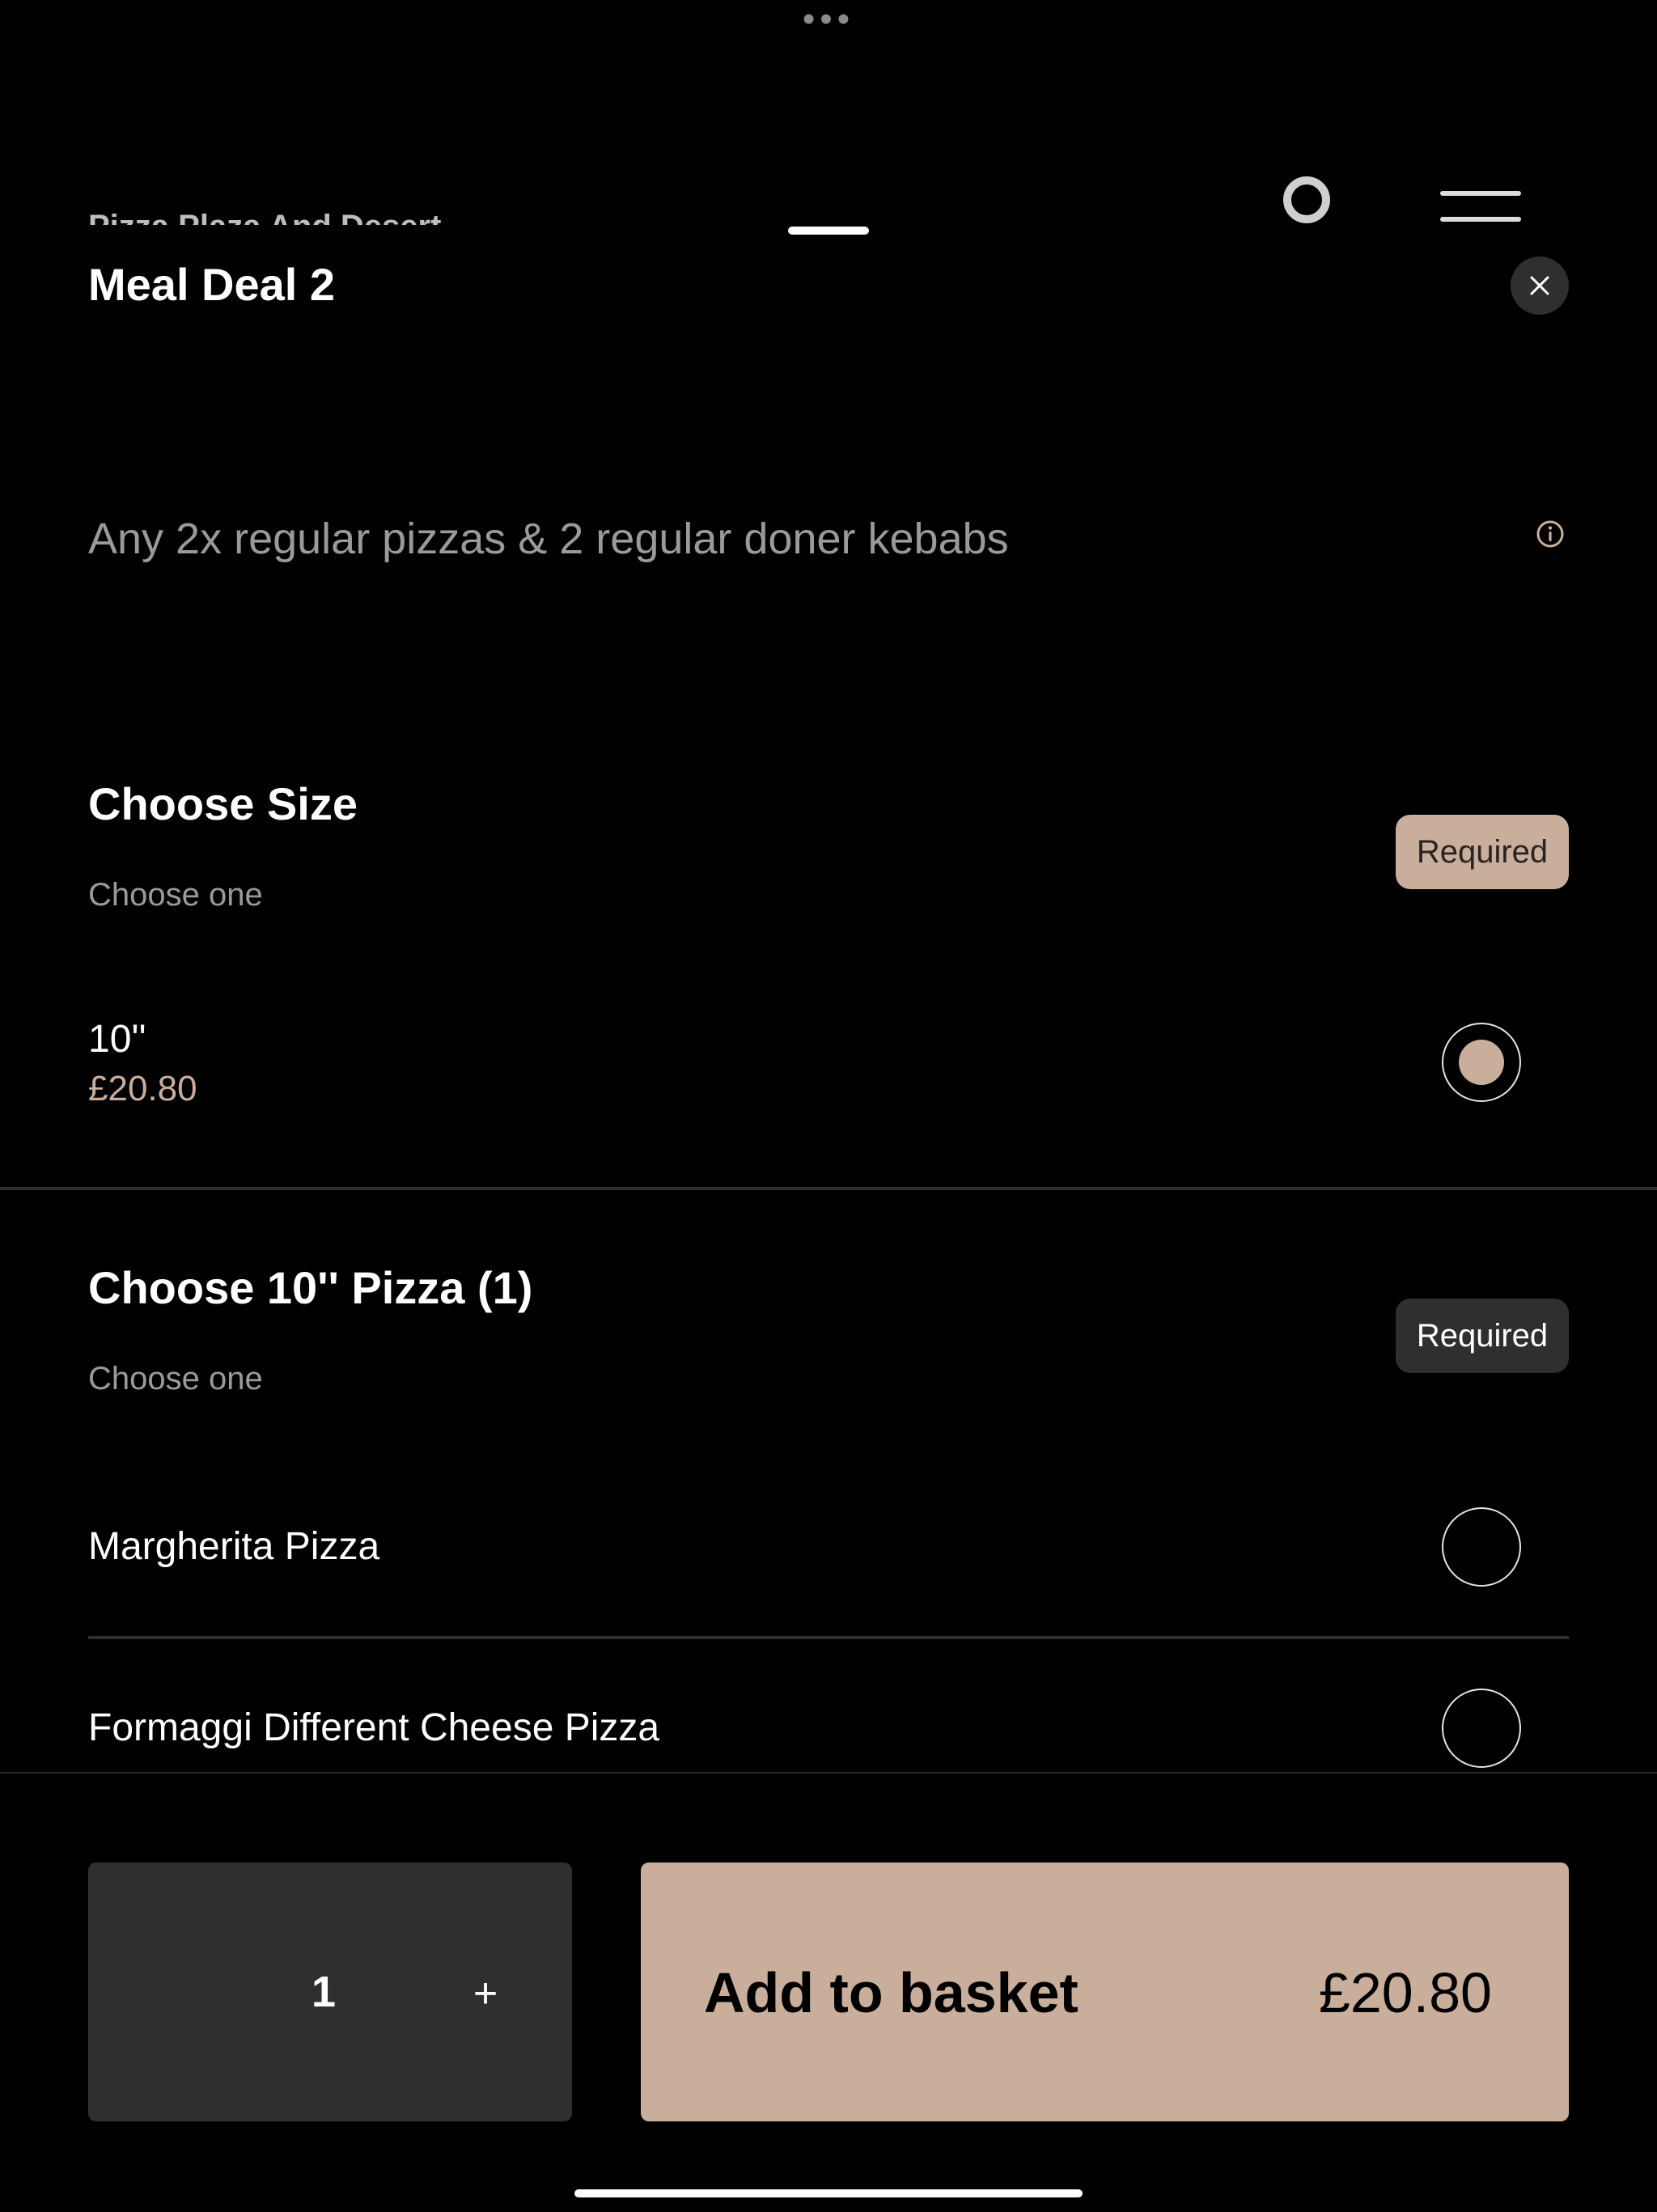 This screenshot has width=1657, height=2212. Describe the element at coordinates (828, 231) in the screenshot. I see `sheet-drag-handle` at that location.